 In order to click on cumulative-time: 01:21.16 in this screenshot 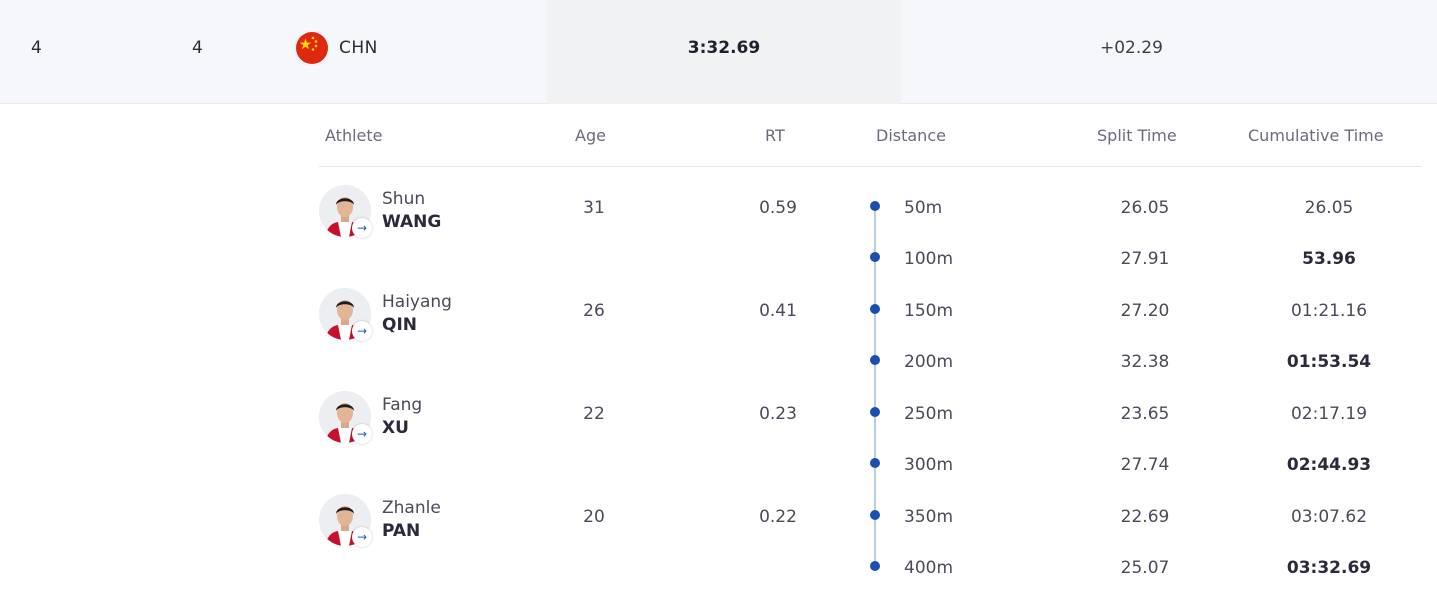, I will do `click(1329, 311)`.